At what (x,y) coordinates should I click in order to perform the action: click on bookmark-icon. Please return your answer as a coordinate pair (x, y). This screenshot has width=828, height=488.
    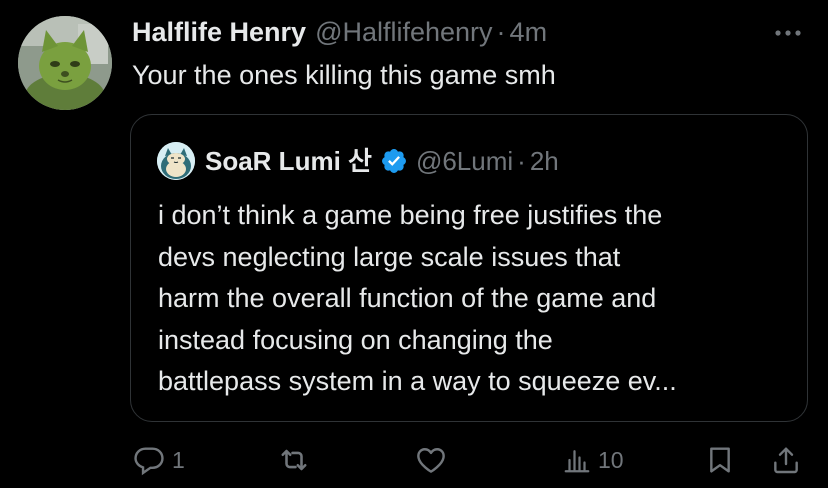
    Looking at the image, I should click on (720, 460).